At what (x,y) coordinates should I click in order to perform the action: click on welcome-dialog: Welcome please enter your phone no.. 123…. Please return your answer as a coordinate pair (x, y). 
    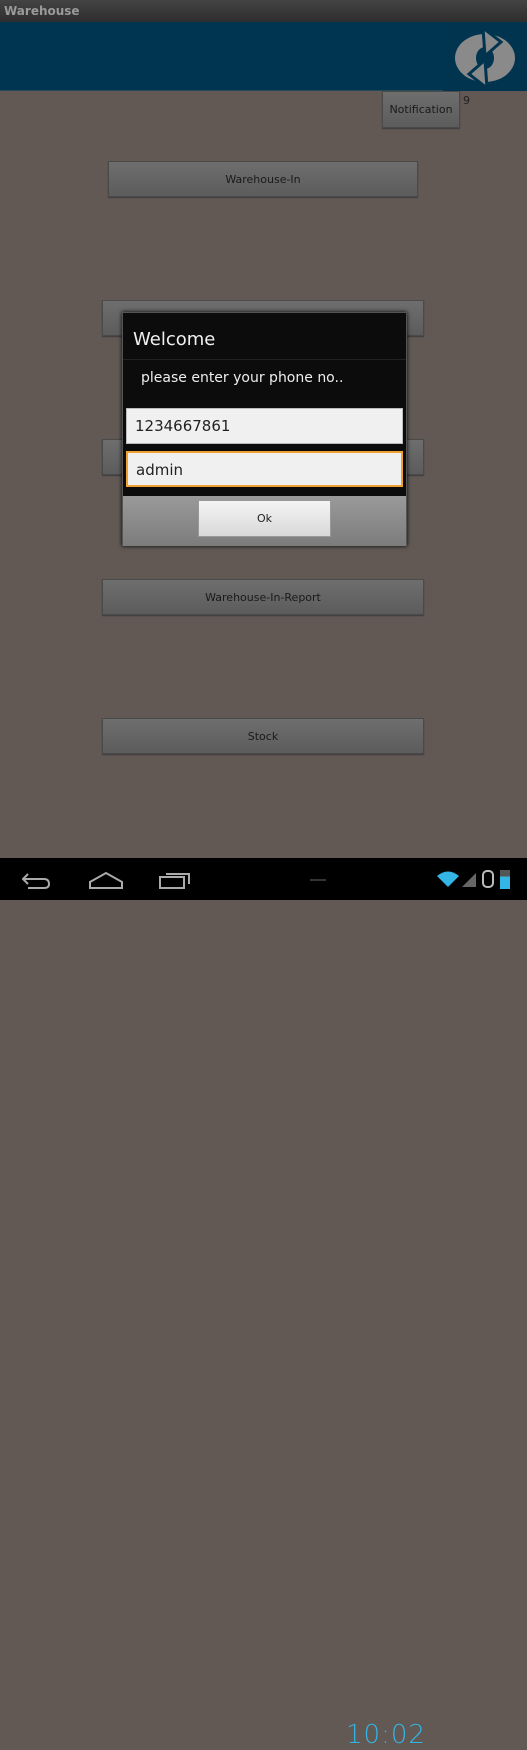
    Looking at the image, I should click on (264, 429).